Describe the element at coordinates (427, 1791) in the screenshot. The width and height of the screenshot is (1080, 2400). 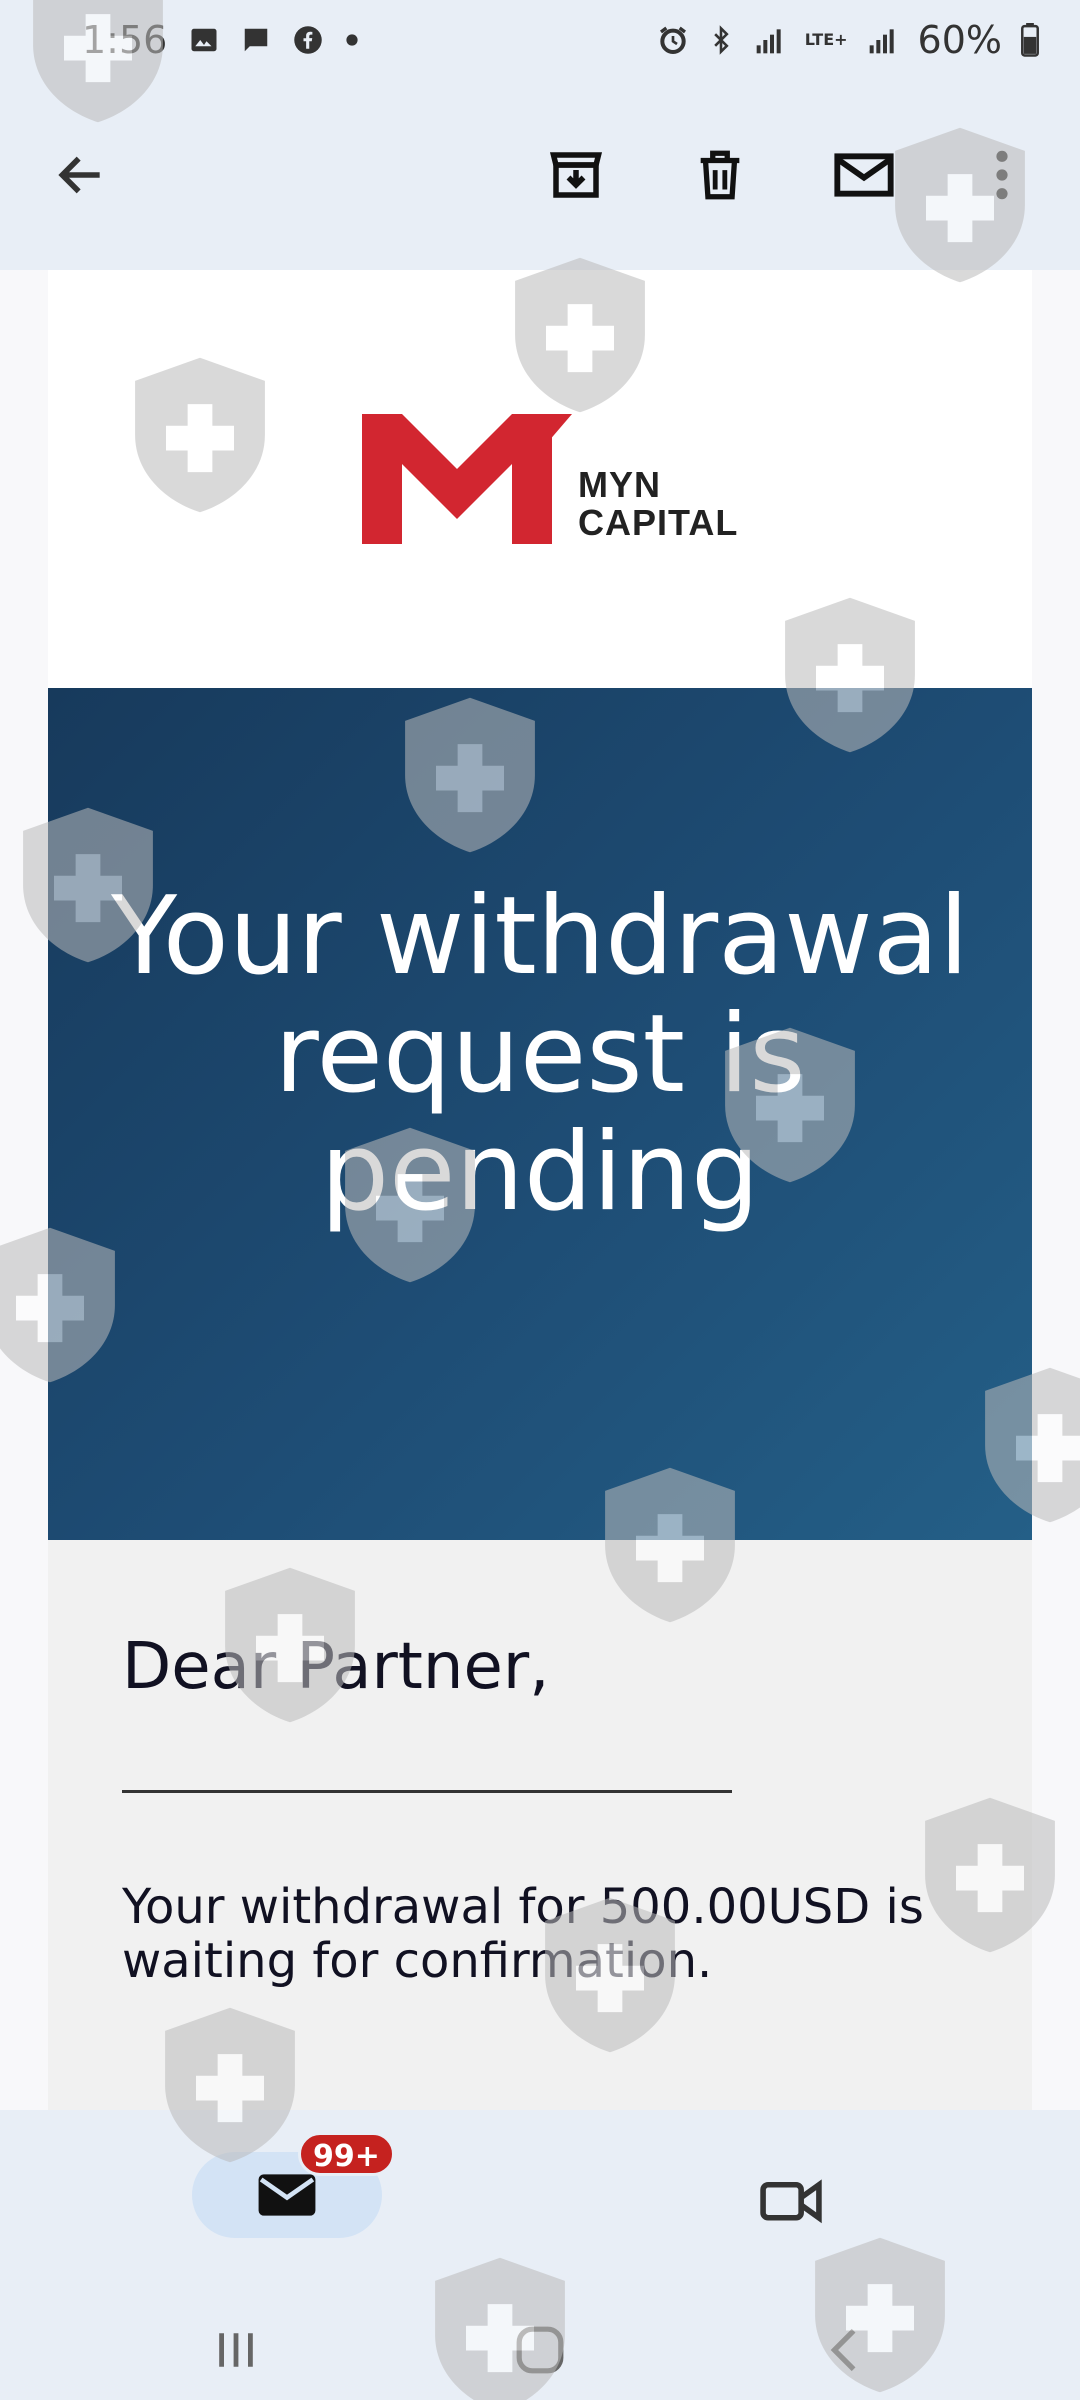
I see `divider` at that location.